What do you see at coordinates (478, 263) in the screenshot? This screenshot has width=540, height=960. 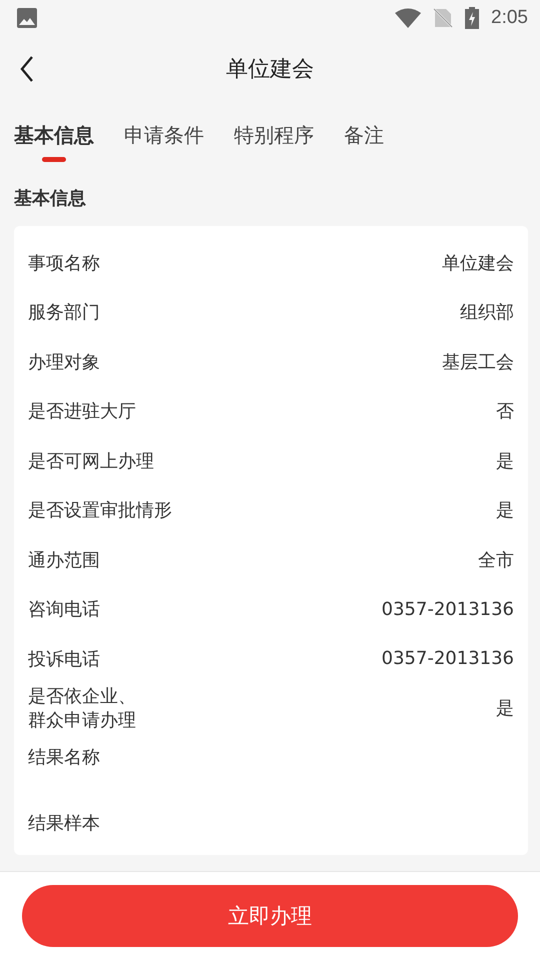 I see `field-value: 单位建会` at bounding box center [478, 263].